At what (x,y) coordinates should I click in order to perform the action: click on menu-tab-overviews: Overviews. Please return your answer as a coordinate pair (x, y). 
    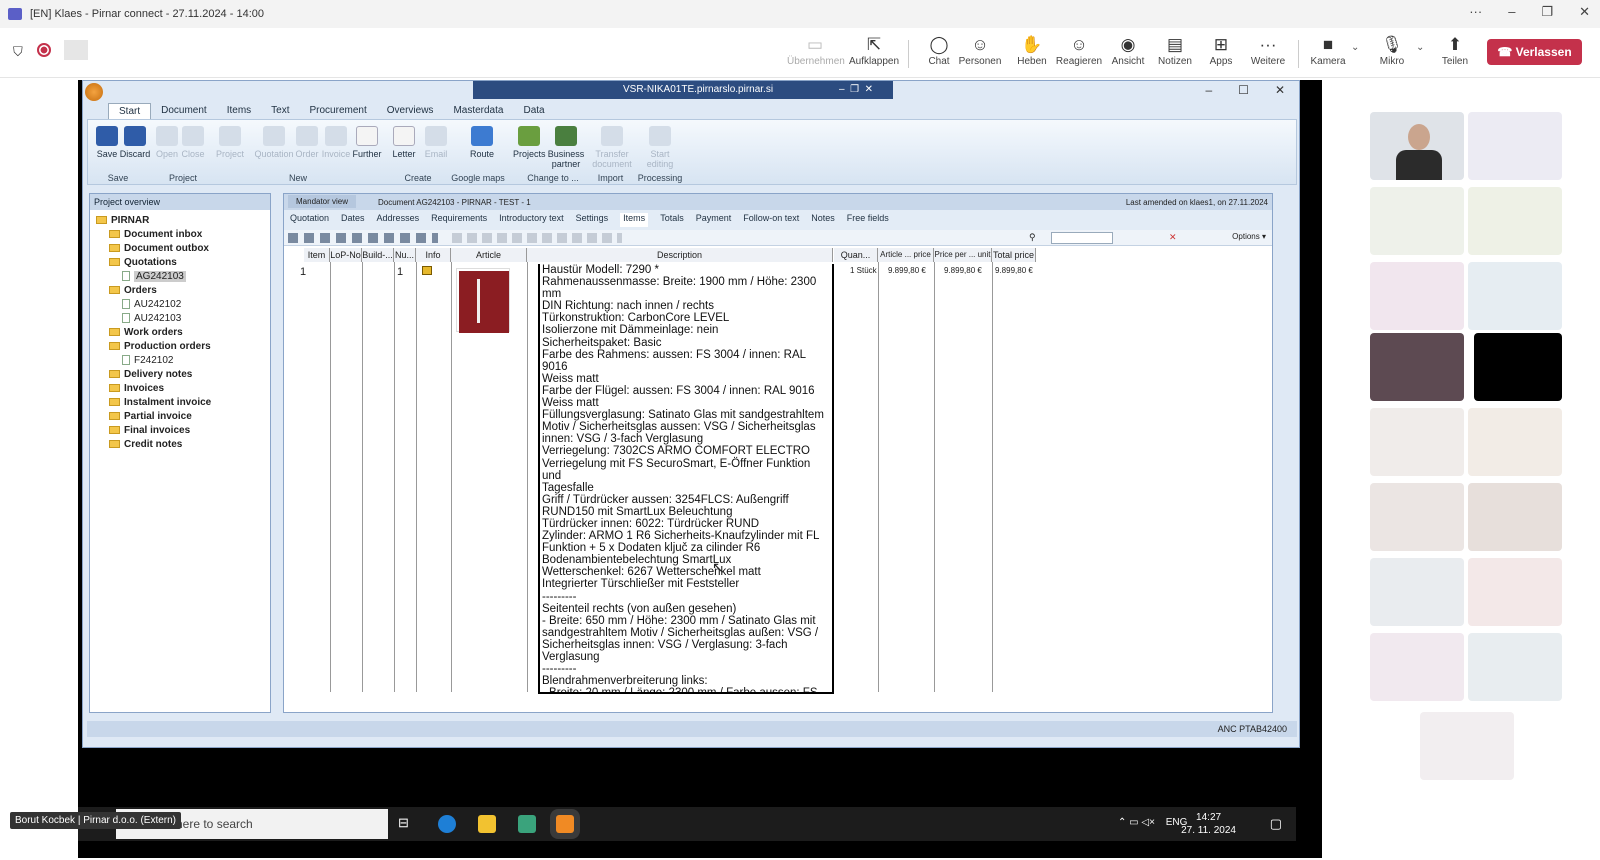
    Looking at the image, I should click on (410, 111).